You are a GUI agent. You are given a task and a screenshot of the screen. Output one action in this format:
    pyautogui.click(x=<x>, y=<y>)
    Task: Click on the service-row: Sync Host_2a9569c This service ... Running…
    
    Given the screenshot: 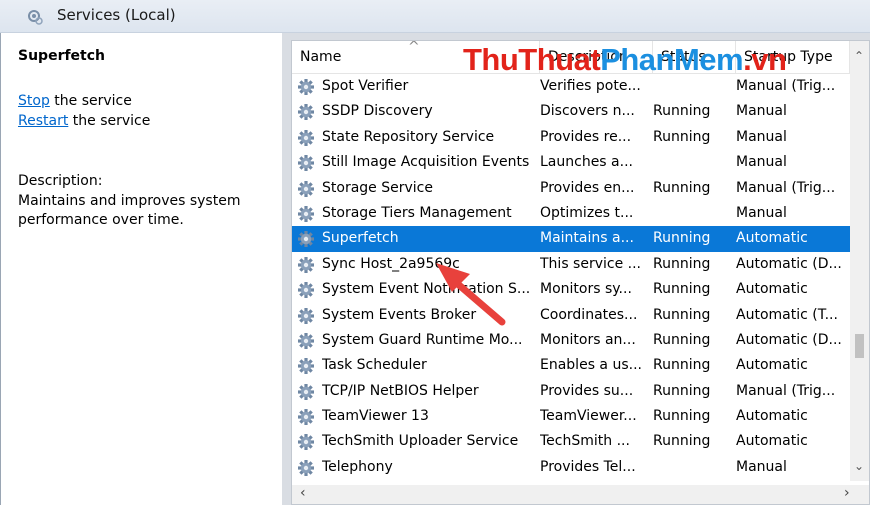 What is the action you would take?
    pyautogui.click(x=571, y=264)
    